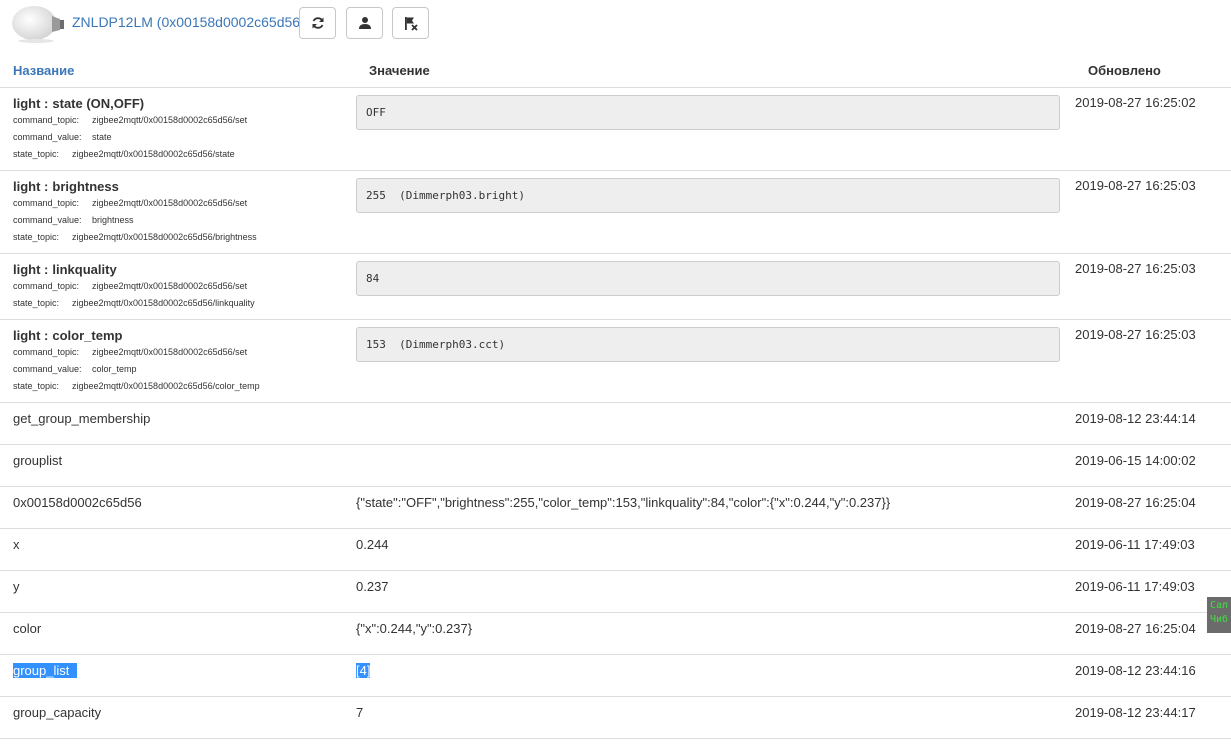 Image resolution: width=1231 pixels, height=747 pixels. I want to click on property-name: light : color_temp, so click(178, 335).